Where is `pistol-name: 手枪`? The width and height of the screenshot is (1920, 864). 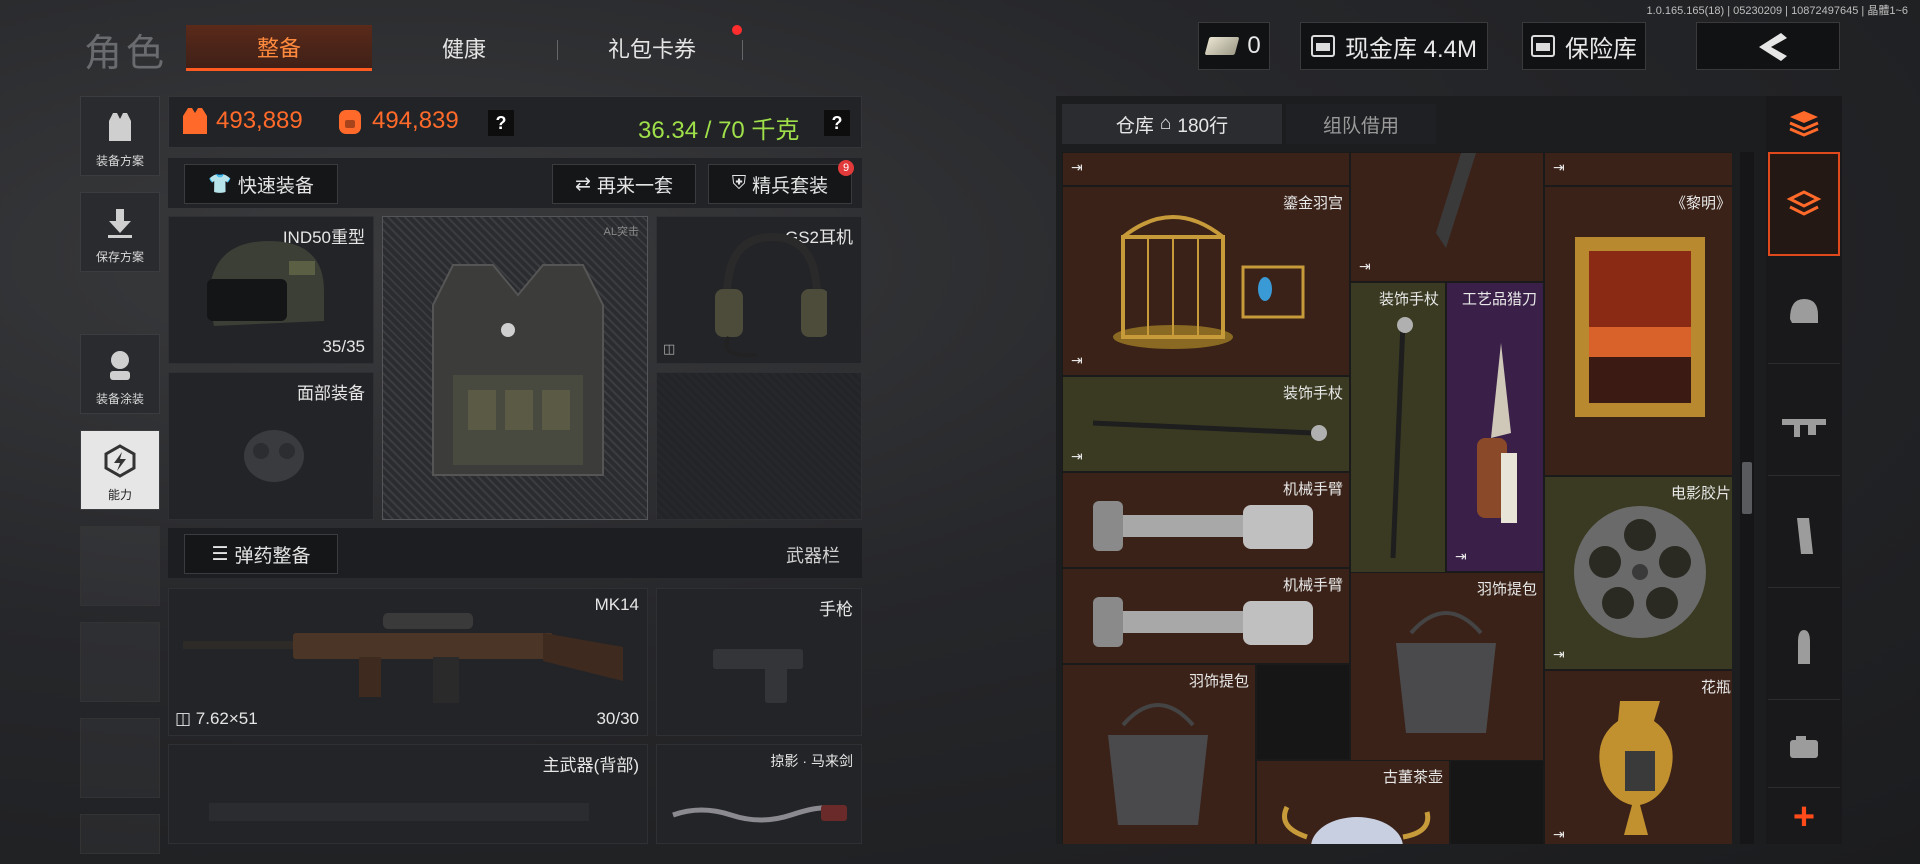
pistol-name: 手枪 is located at coordinates (836, 609).